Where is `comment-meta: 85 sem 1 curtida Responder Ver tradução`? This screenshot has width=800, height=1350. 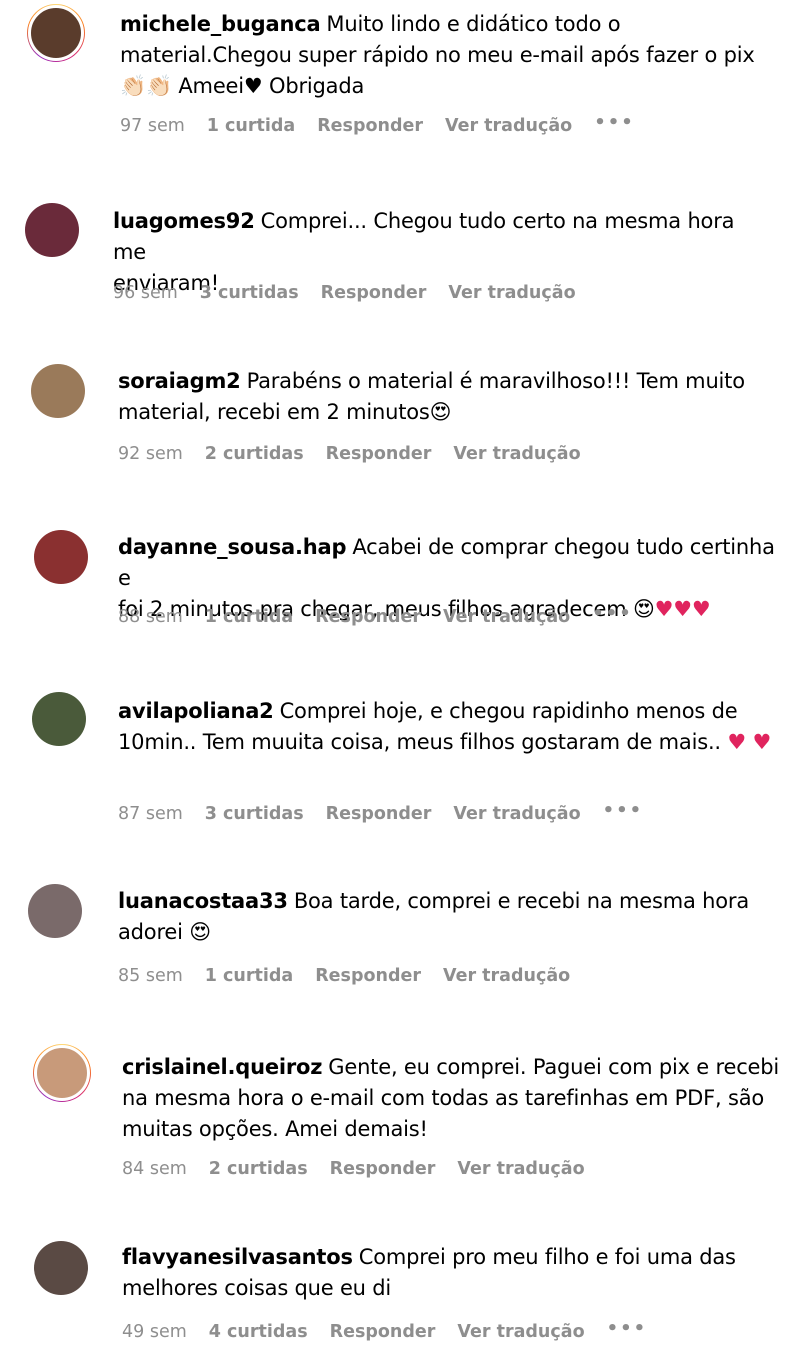 comment-meta: 85 sem 1 curtida Responder Ver tradução is located at coordinates (355, 976).